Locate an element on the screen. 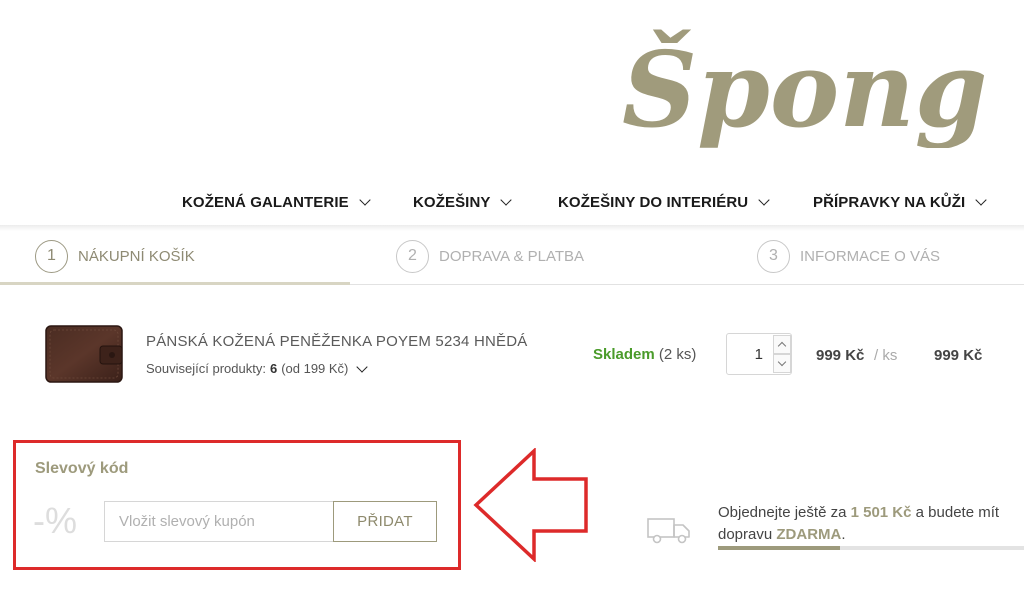 The height and width of the screenshot is (592, 1024). nav-label: KOŽEŠINY DO INTERIÉRU is located at coordinates (653, 202).